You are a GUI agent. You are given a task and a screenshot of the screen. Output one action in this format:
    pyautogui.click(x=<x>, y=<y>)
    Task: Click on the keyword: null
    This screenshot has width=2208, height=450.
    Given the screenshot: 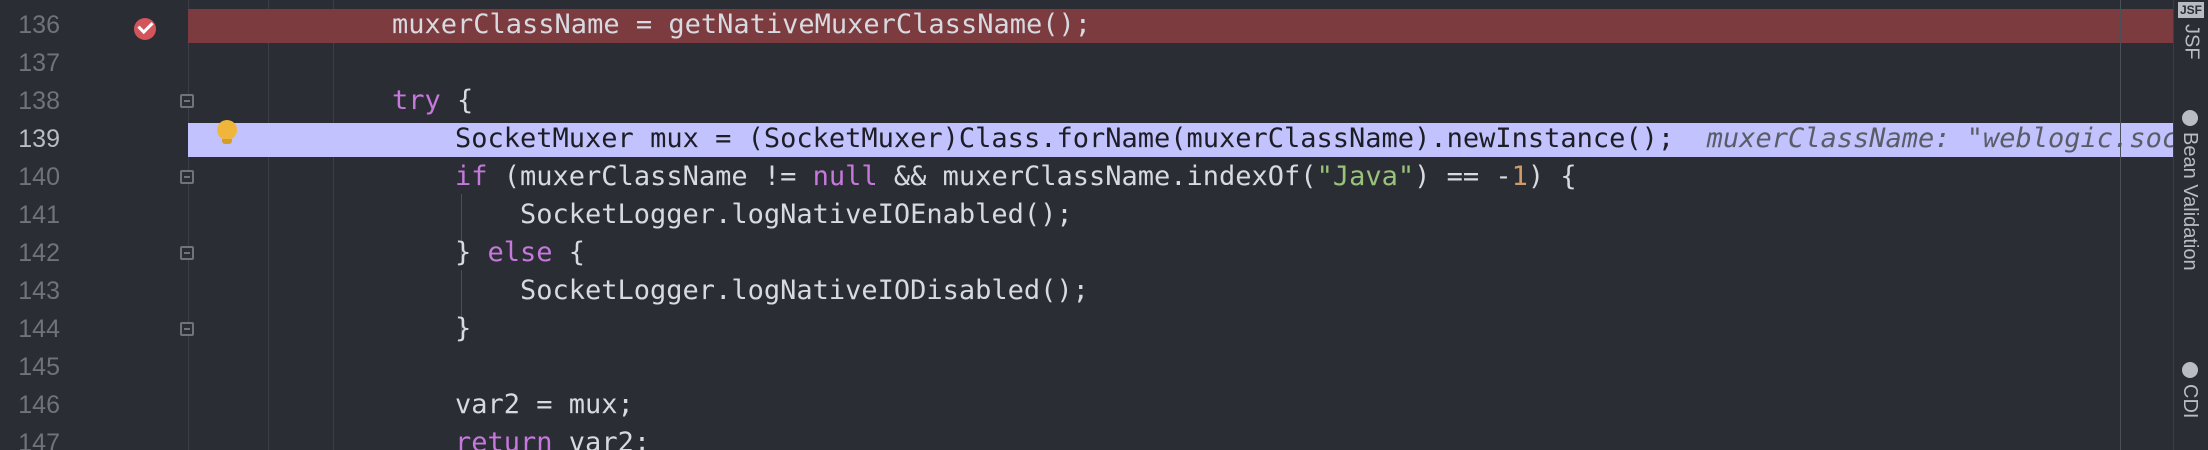 What is the action you would take?
    pyautogui.click(x=845, y=176)
    